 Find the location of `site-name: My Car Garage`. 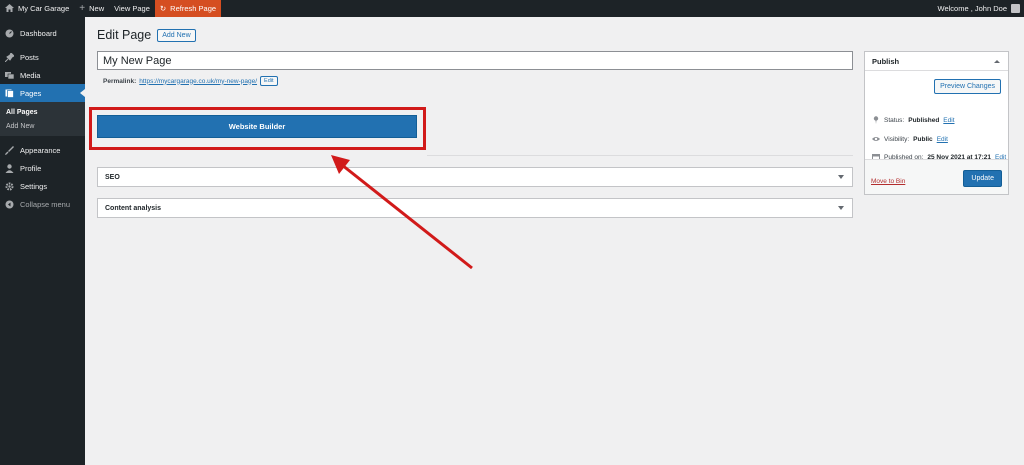

site-name: My Car Garage is located at coordinates (44, 8).